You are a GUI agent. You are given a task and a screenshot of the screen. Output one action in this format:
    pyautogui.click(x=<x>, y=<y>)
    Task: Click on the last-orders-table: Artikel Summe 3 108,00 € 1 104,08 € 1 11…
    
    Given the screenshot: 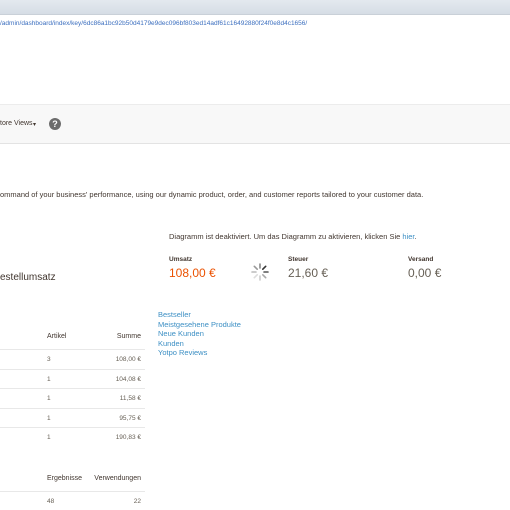 What is the action you would take?
    pyautogui.click(x=72, y=390)
    